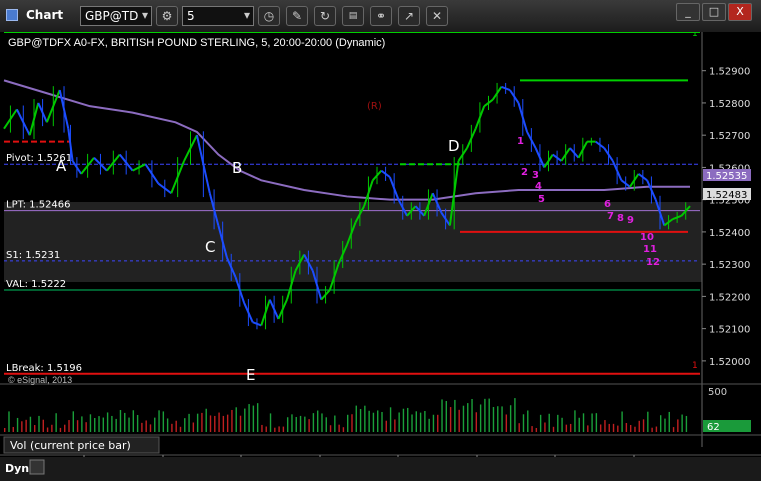 The width and height of the screenshot is (761, 481). Describe the element at coordinates (437, 16) in the screenshot. I see `tools-icon: ✕` at that location.